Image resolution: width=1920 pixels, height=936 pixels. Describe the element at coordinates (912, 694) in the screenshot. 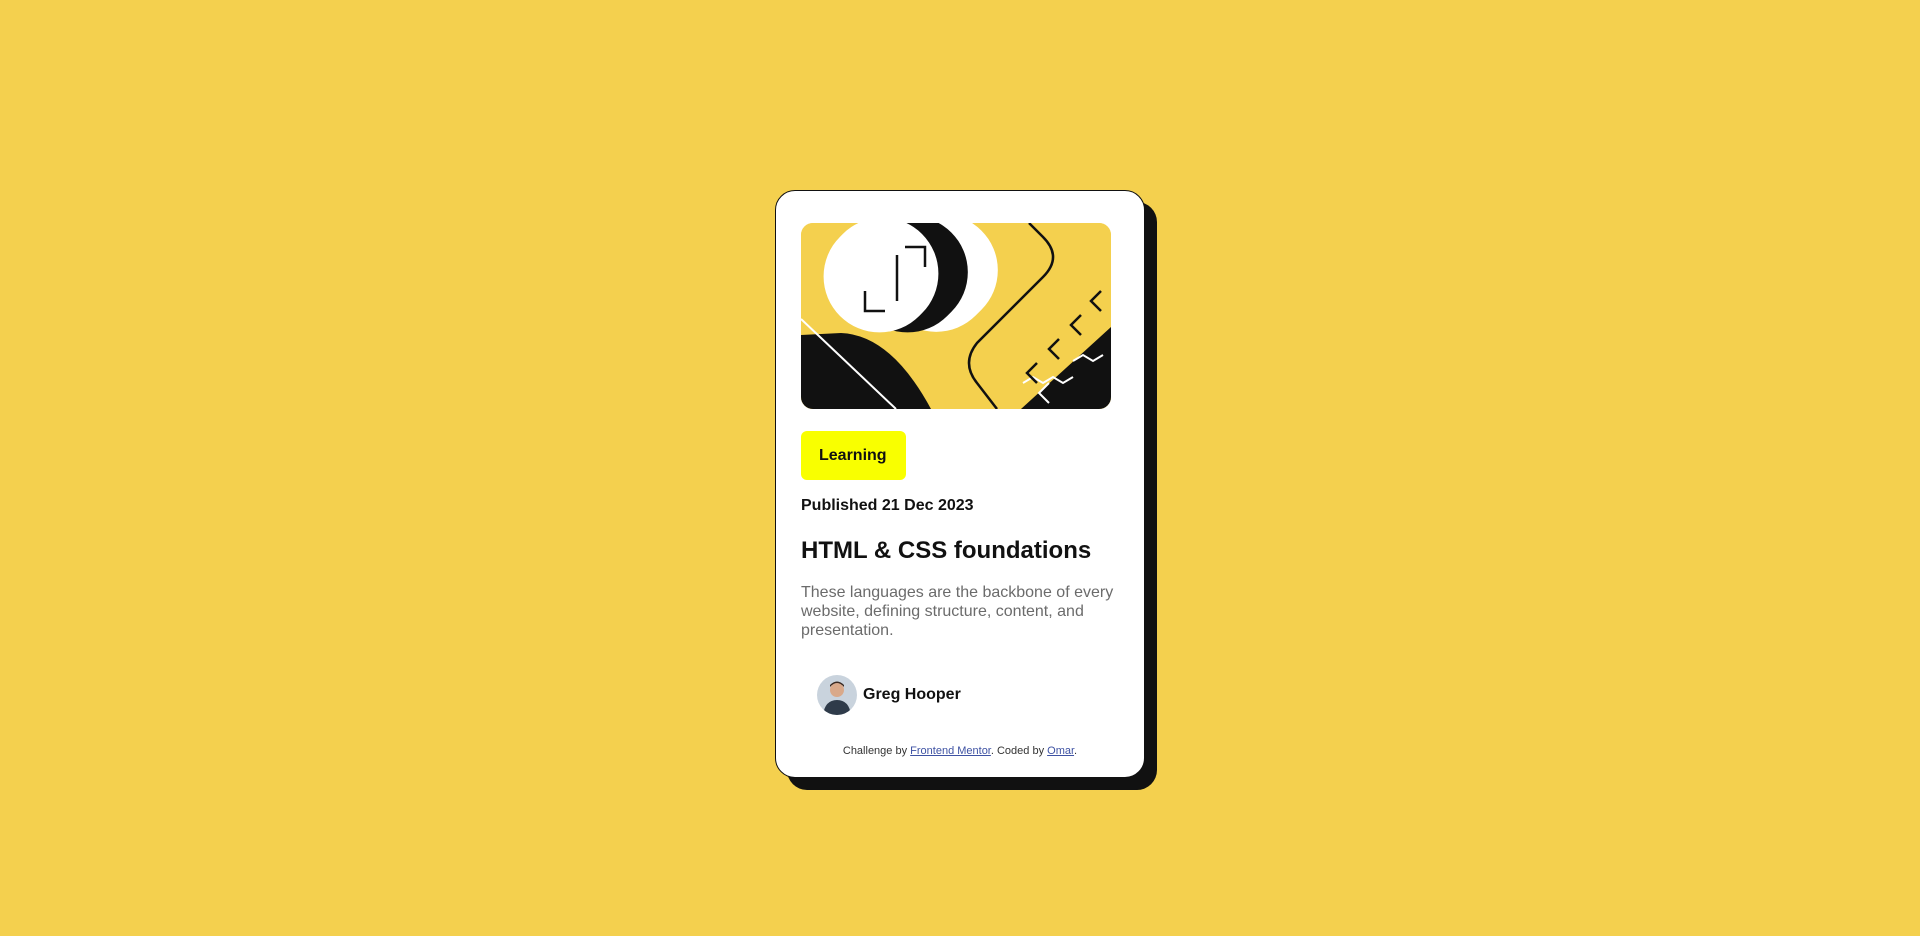

I see `author-name: Greg Hooper` at that location.